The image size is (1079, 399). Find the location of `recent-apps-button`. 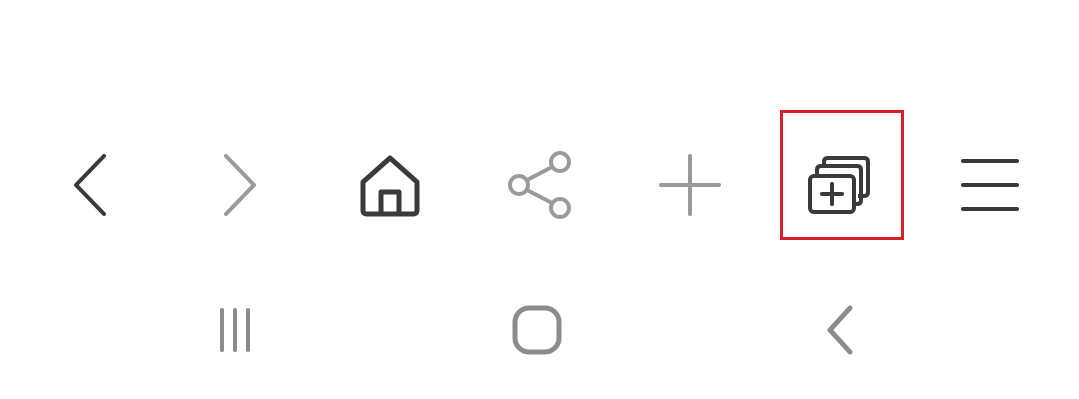

recent-apps-button is located at coordinates (235, 330).